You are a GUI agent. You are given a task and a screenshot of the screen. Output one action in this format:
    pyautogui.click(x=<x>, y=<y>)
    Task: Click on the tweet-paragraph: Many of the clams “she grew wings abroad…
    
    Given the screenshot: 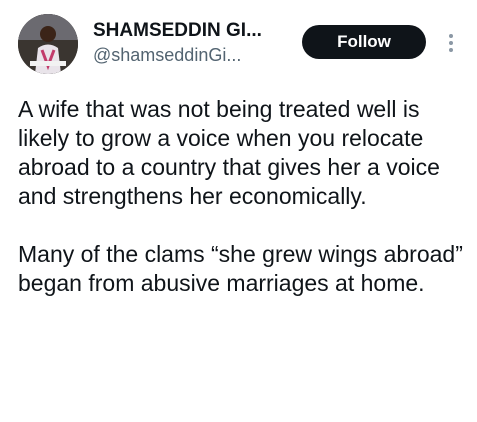 What is the action you would take?
    pyautogui.click(x=240, y=268)
    